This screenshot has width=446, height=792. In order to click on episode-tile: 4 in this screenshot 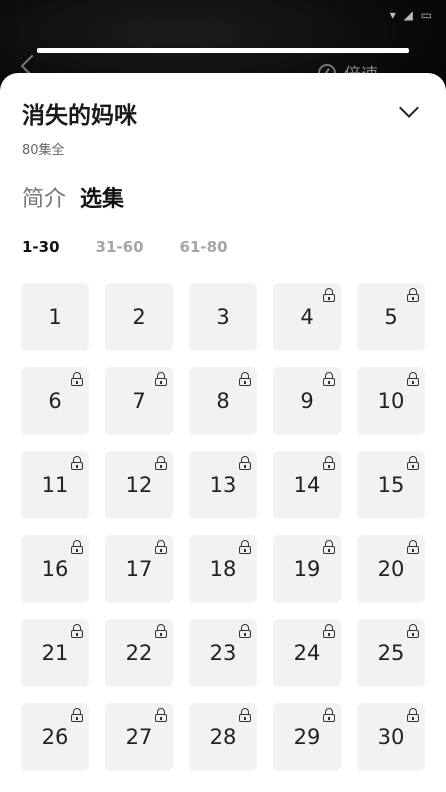, I will do `click(307, 317)`.